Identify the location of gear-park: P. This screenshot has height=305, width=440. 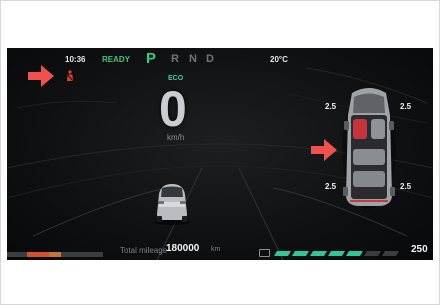
(151, 58).